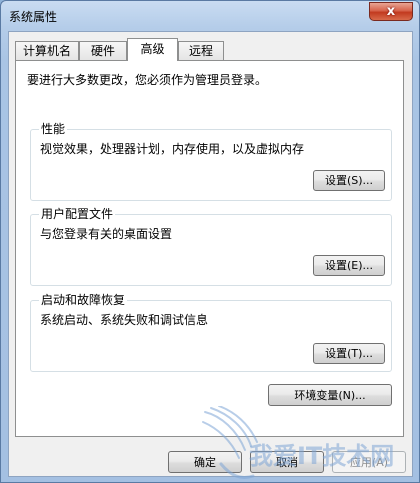  What do you see at coordinates (369, 462) in the screenshot?
I see `apply-button: 应用(A)` at bounding box center [369, 462].